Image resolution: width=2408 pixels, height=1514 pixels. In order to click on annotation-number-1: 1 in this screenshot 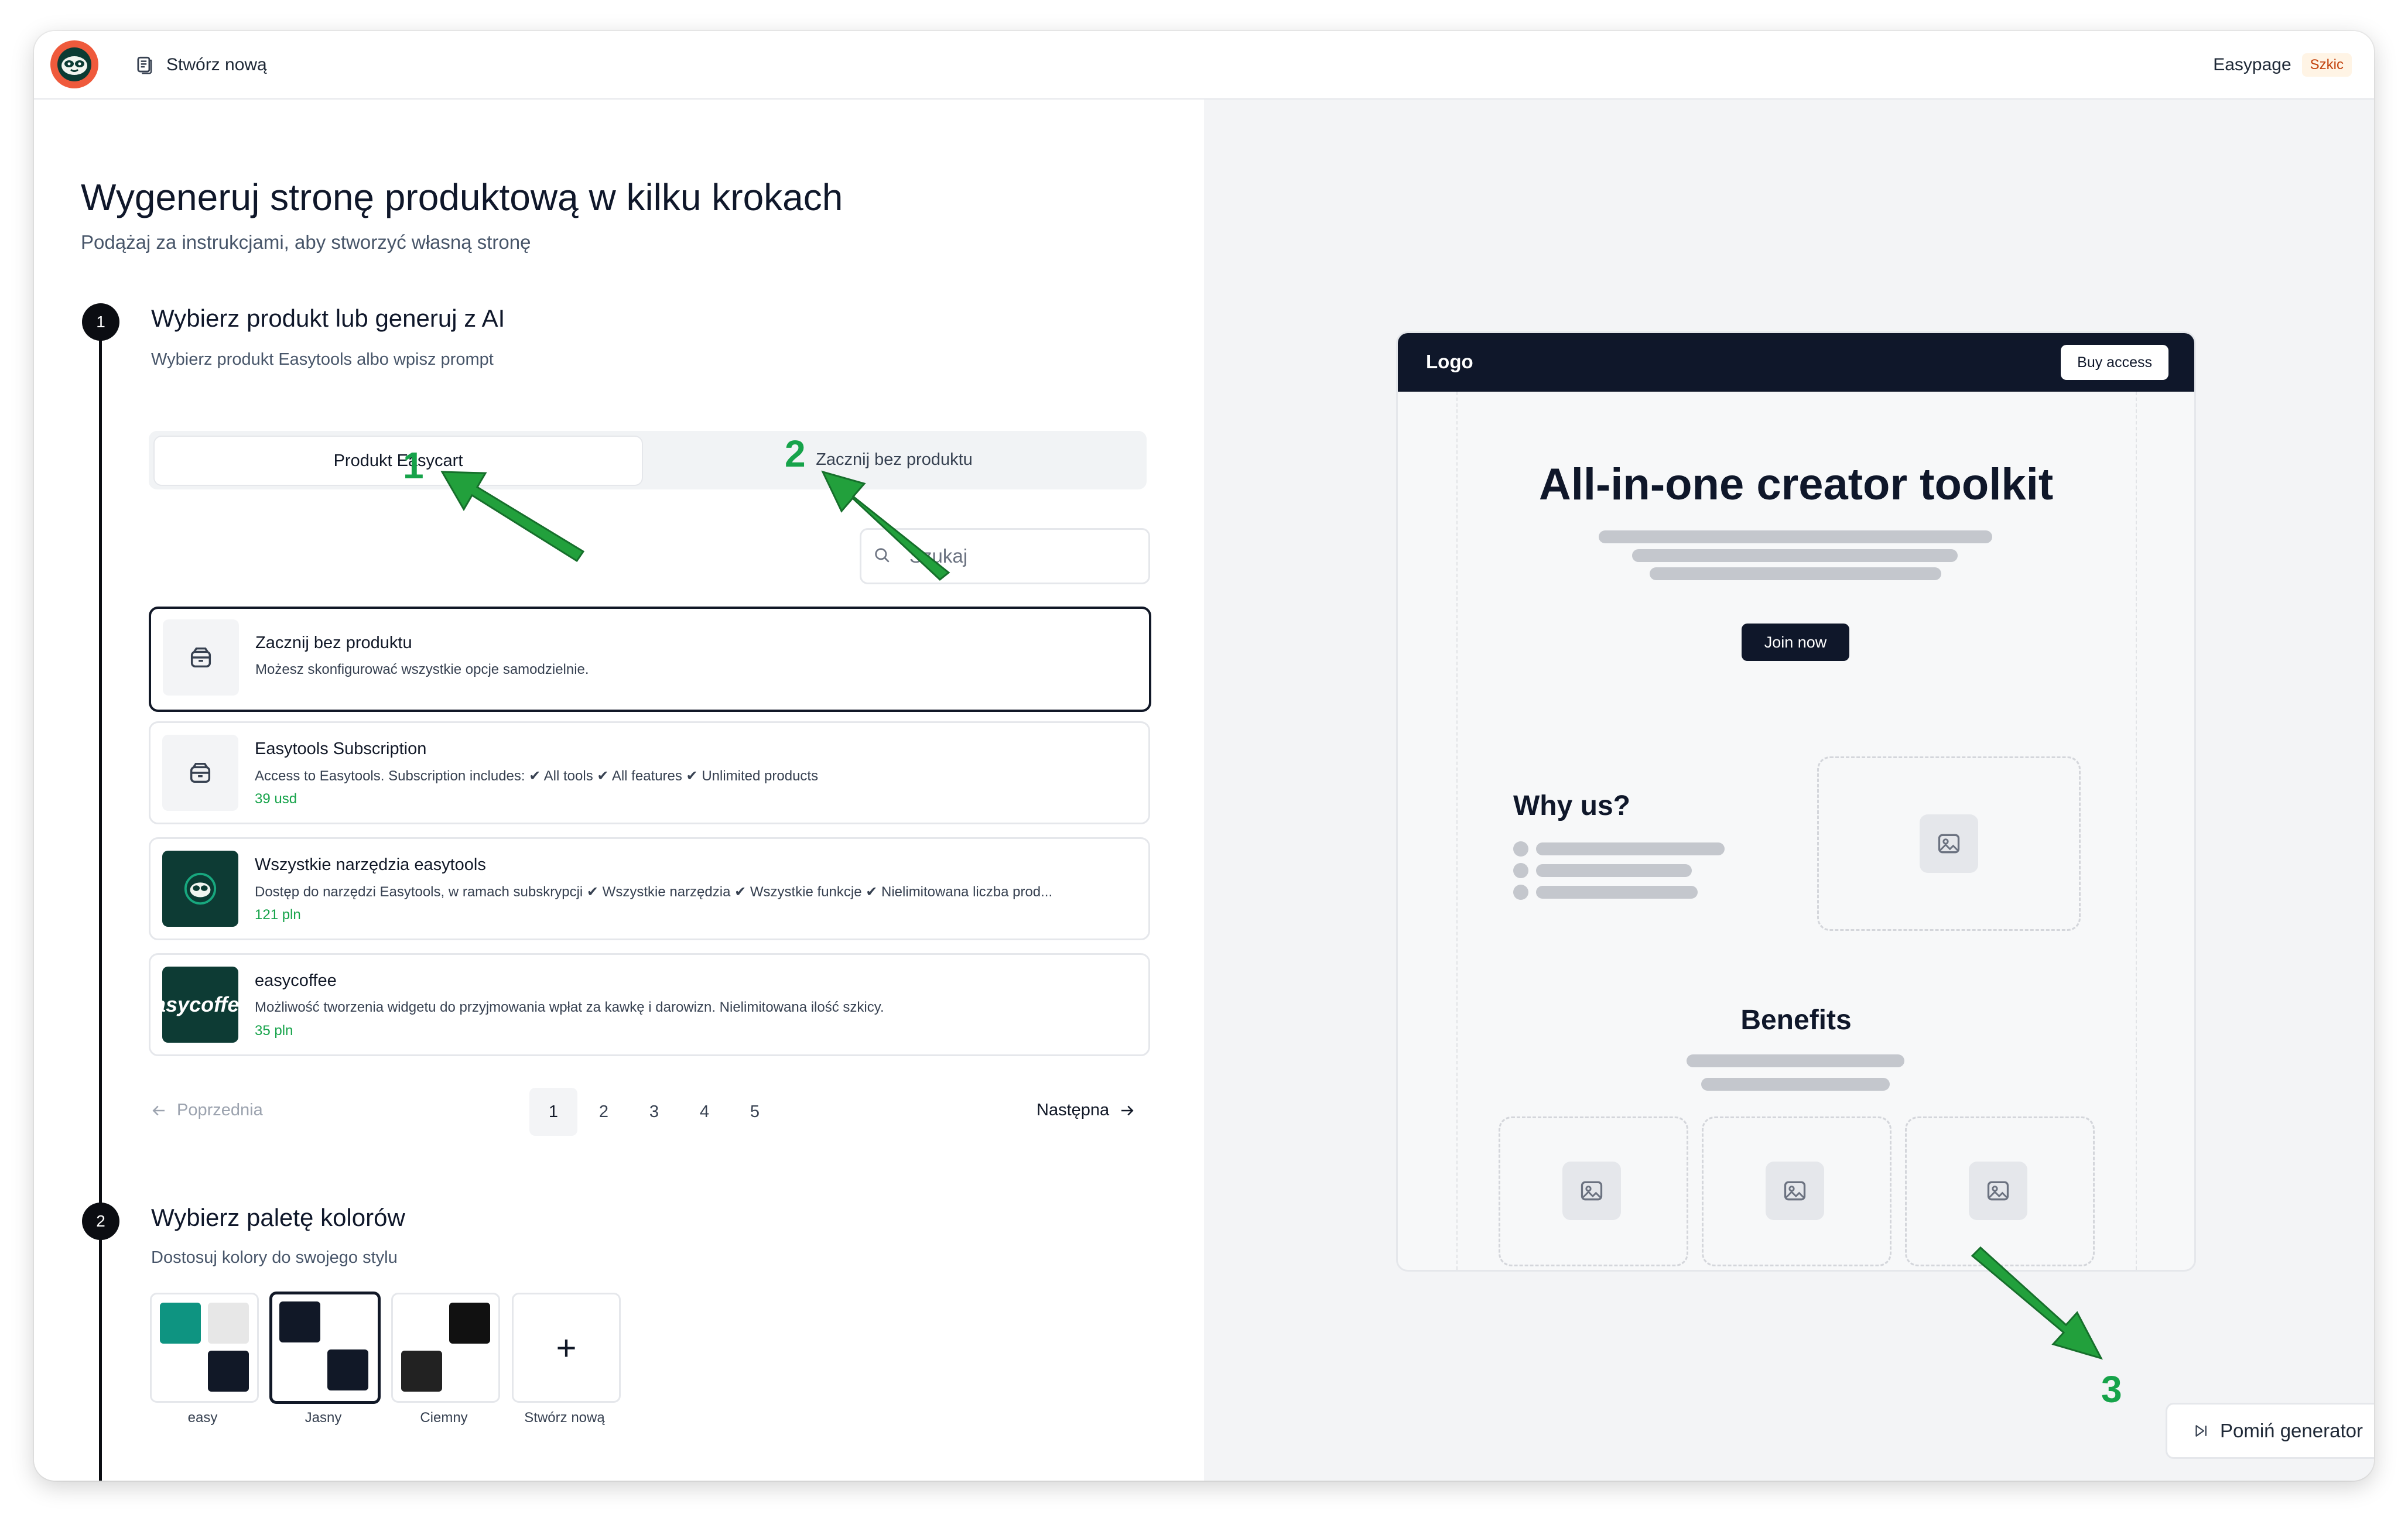, I will do `click(414, 465)`.